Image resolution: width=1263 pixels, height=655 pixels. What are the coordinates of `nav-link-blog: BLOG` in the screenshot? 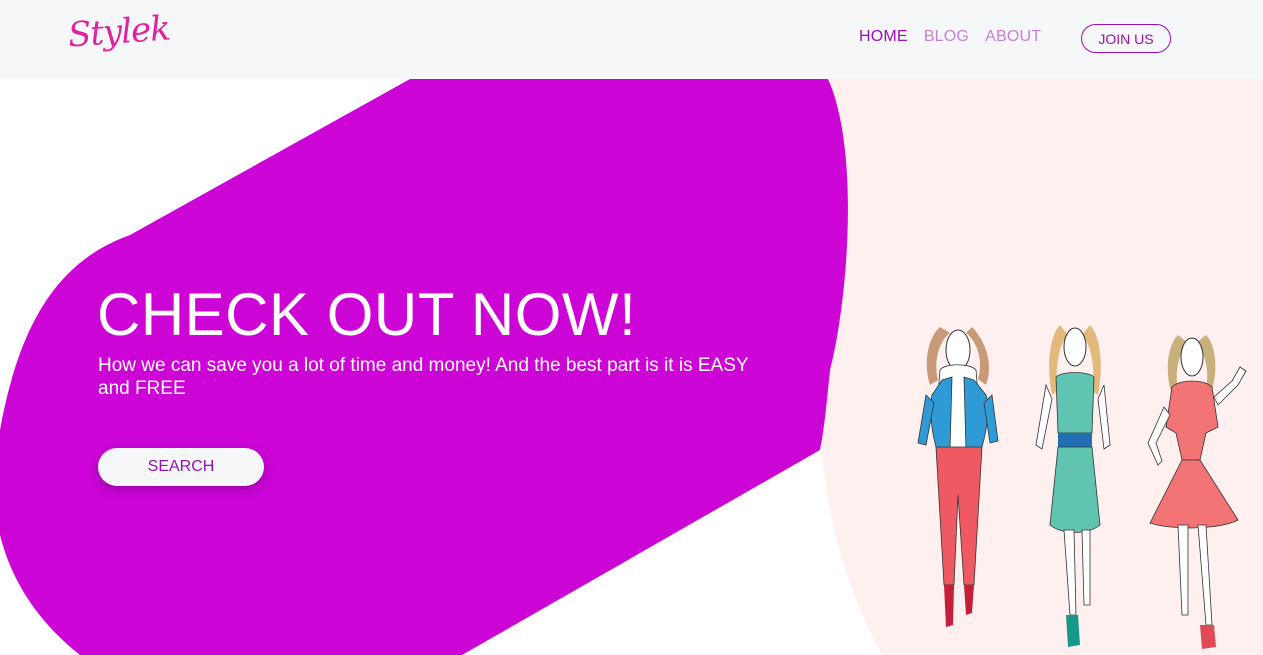 It's located at (946, 37).